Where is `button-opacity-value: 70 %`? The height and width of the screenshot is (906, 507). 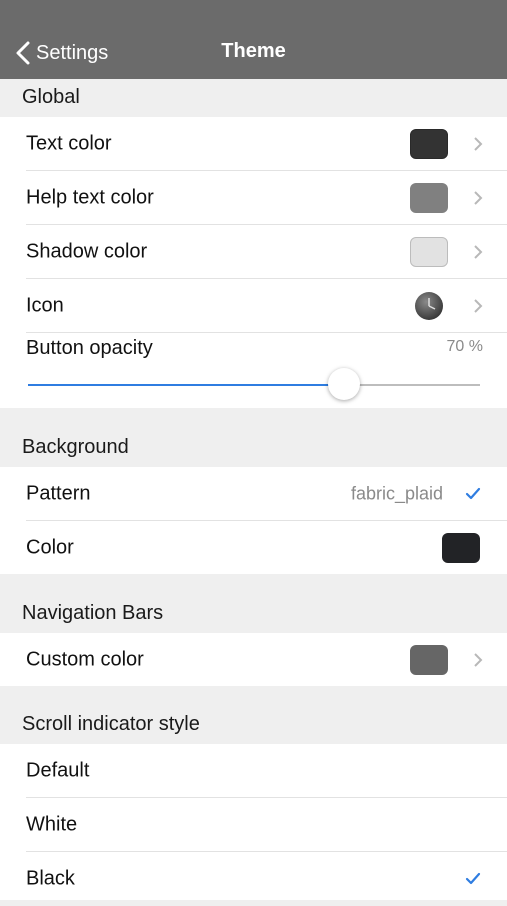
button-opacity-value: 70 % is located at coordinates (464, 346).